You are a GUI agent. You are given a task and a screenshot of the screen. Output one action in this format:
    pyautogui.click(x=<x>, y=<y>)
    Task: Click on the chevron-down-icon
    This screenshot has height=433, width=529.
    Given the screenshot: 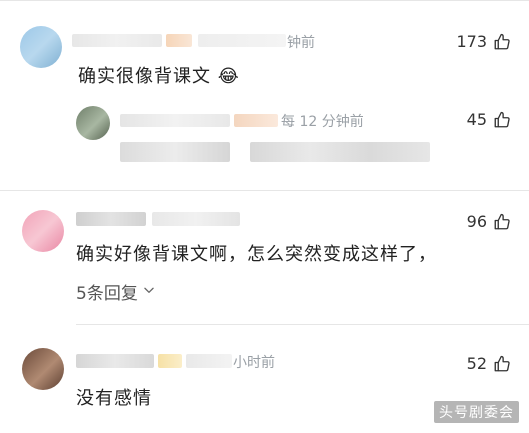 What is the action you would take?
    pyautogui.click(x=149, y=292)
    